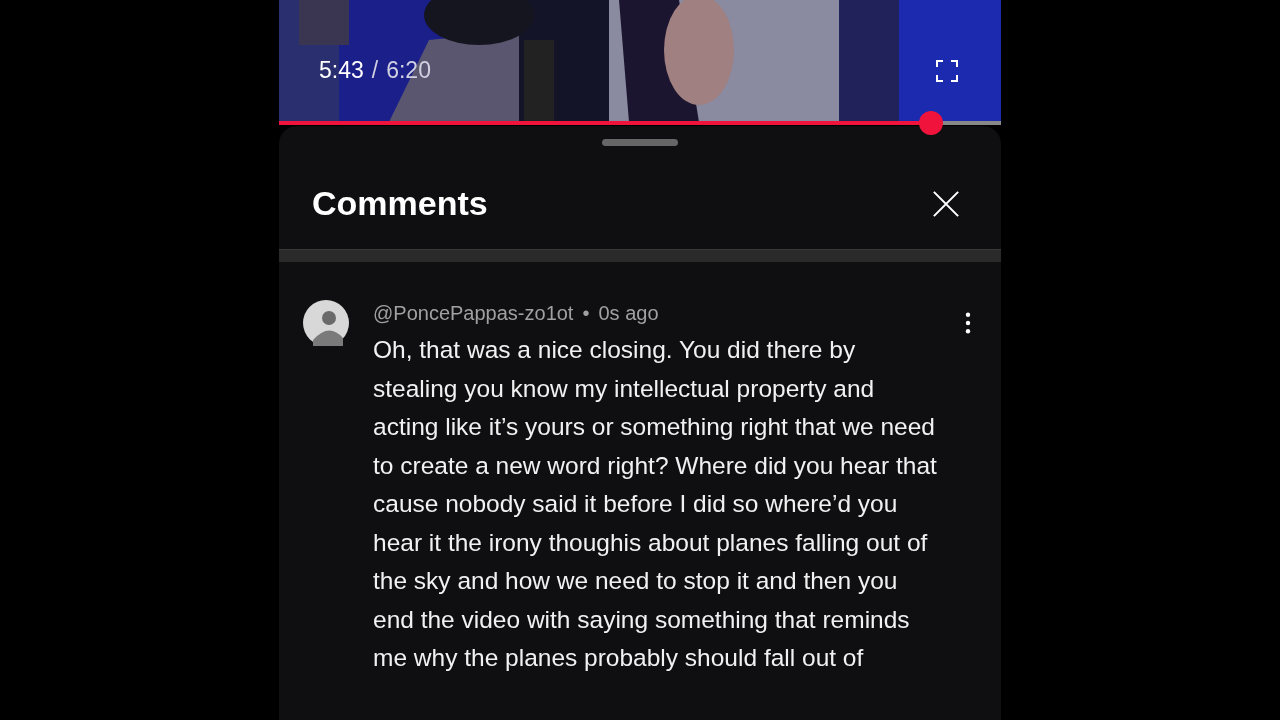 This screenshot has height=720, width=1280. Describe the element at coordinates (473, 313) in the screenshot. I see `comment-author: @PoncePappas-zo1ot` at that location.